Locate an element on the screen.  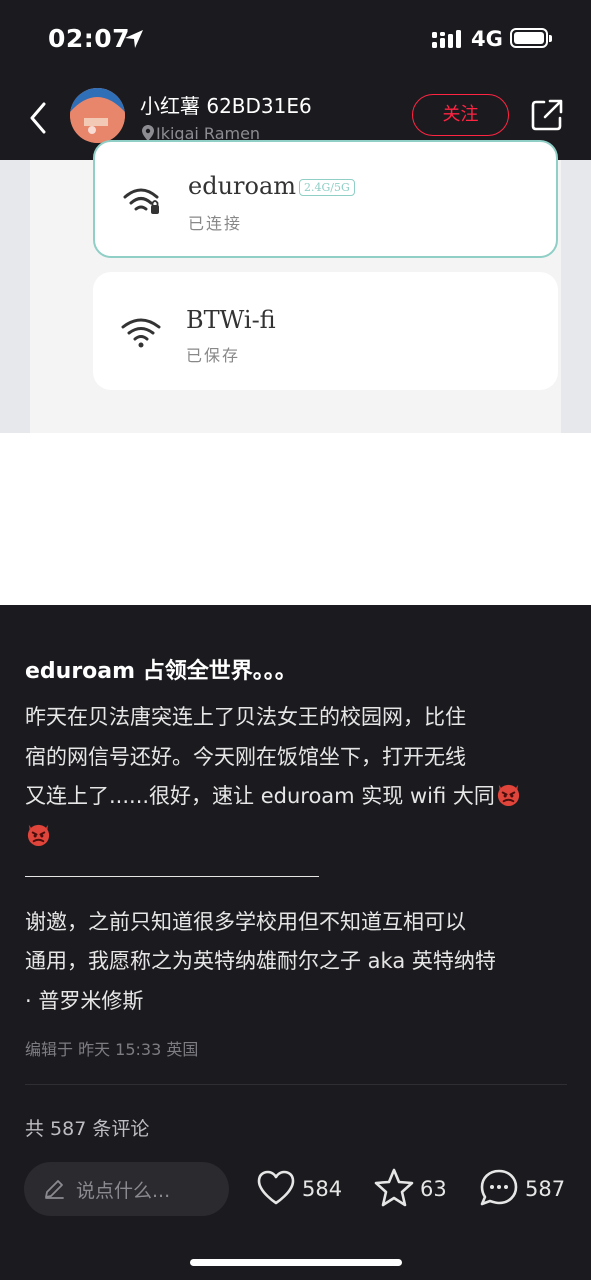
post-body-line: 宿的网信号还好。今天刚在饭馆坐下，打开无线 is located at coordinates (245, 756).